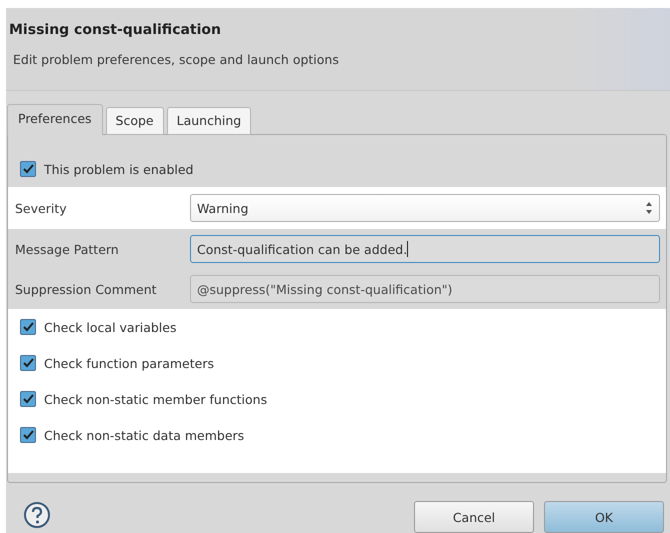  Describe the element at coordinates (135, 121) in the screenshot. I see `tab: Scope` at that location.